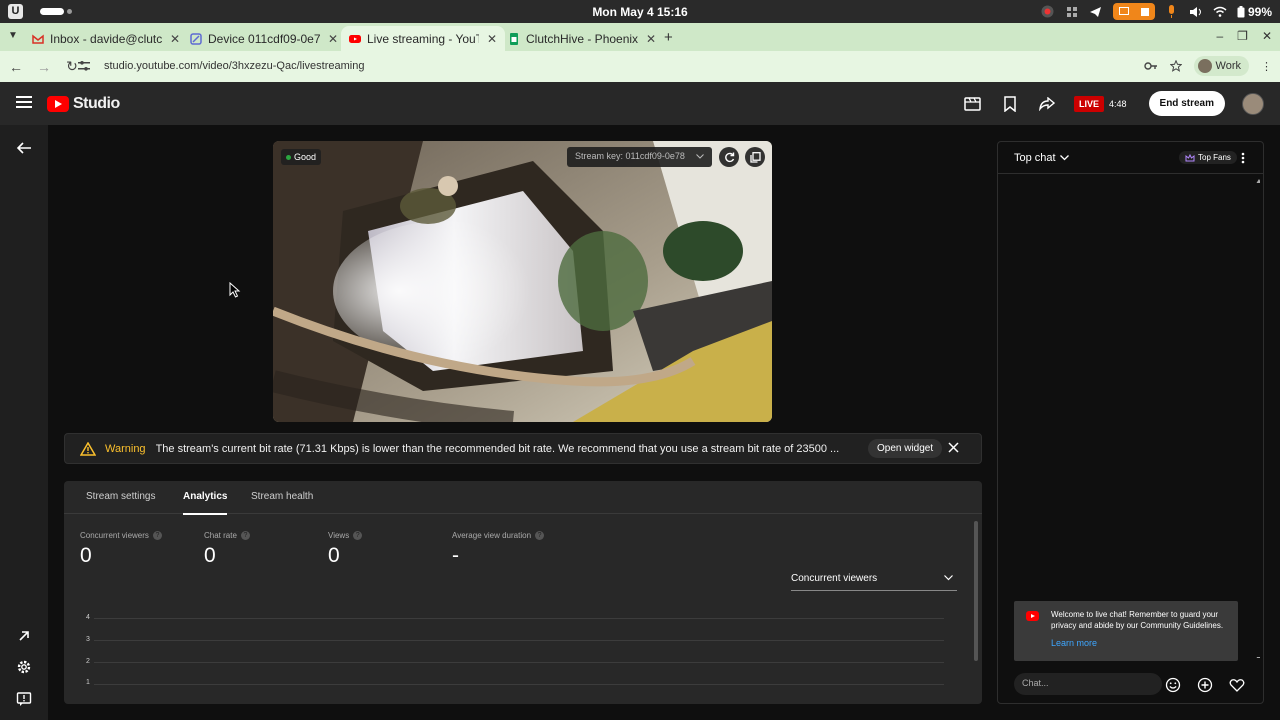  Describe the element at coordinates (24, 148) in the screenshot. I see `back-arrow-icon` at that location.